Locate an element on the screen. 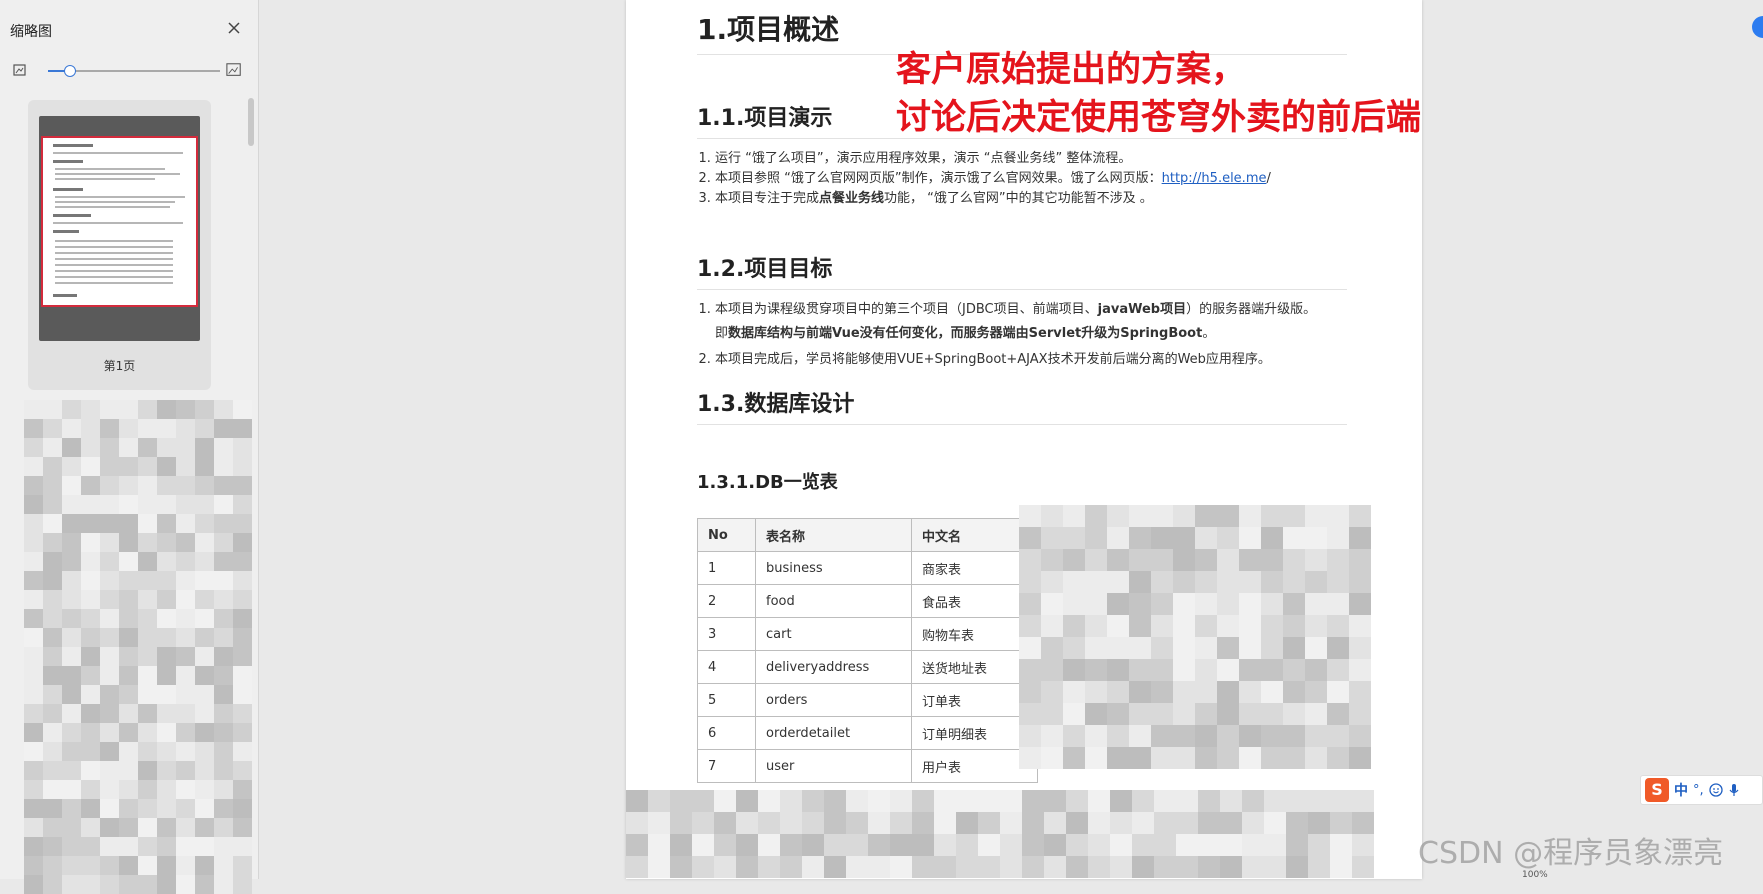  page-thumbnail: 第1页 is located at coordinates (119, 245).